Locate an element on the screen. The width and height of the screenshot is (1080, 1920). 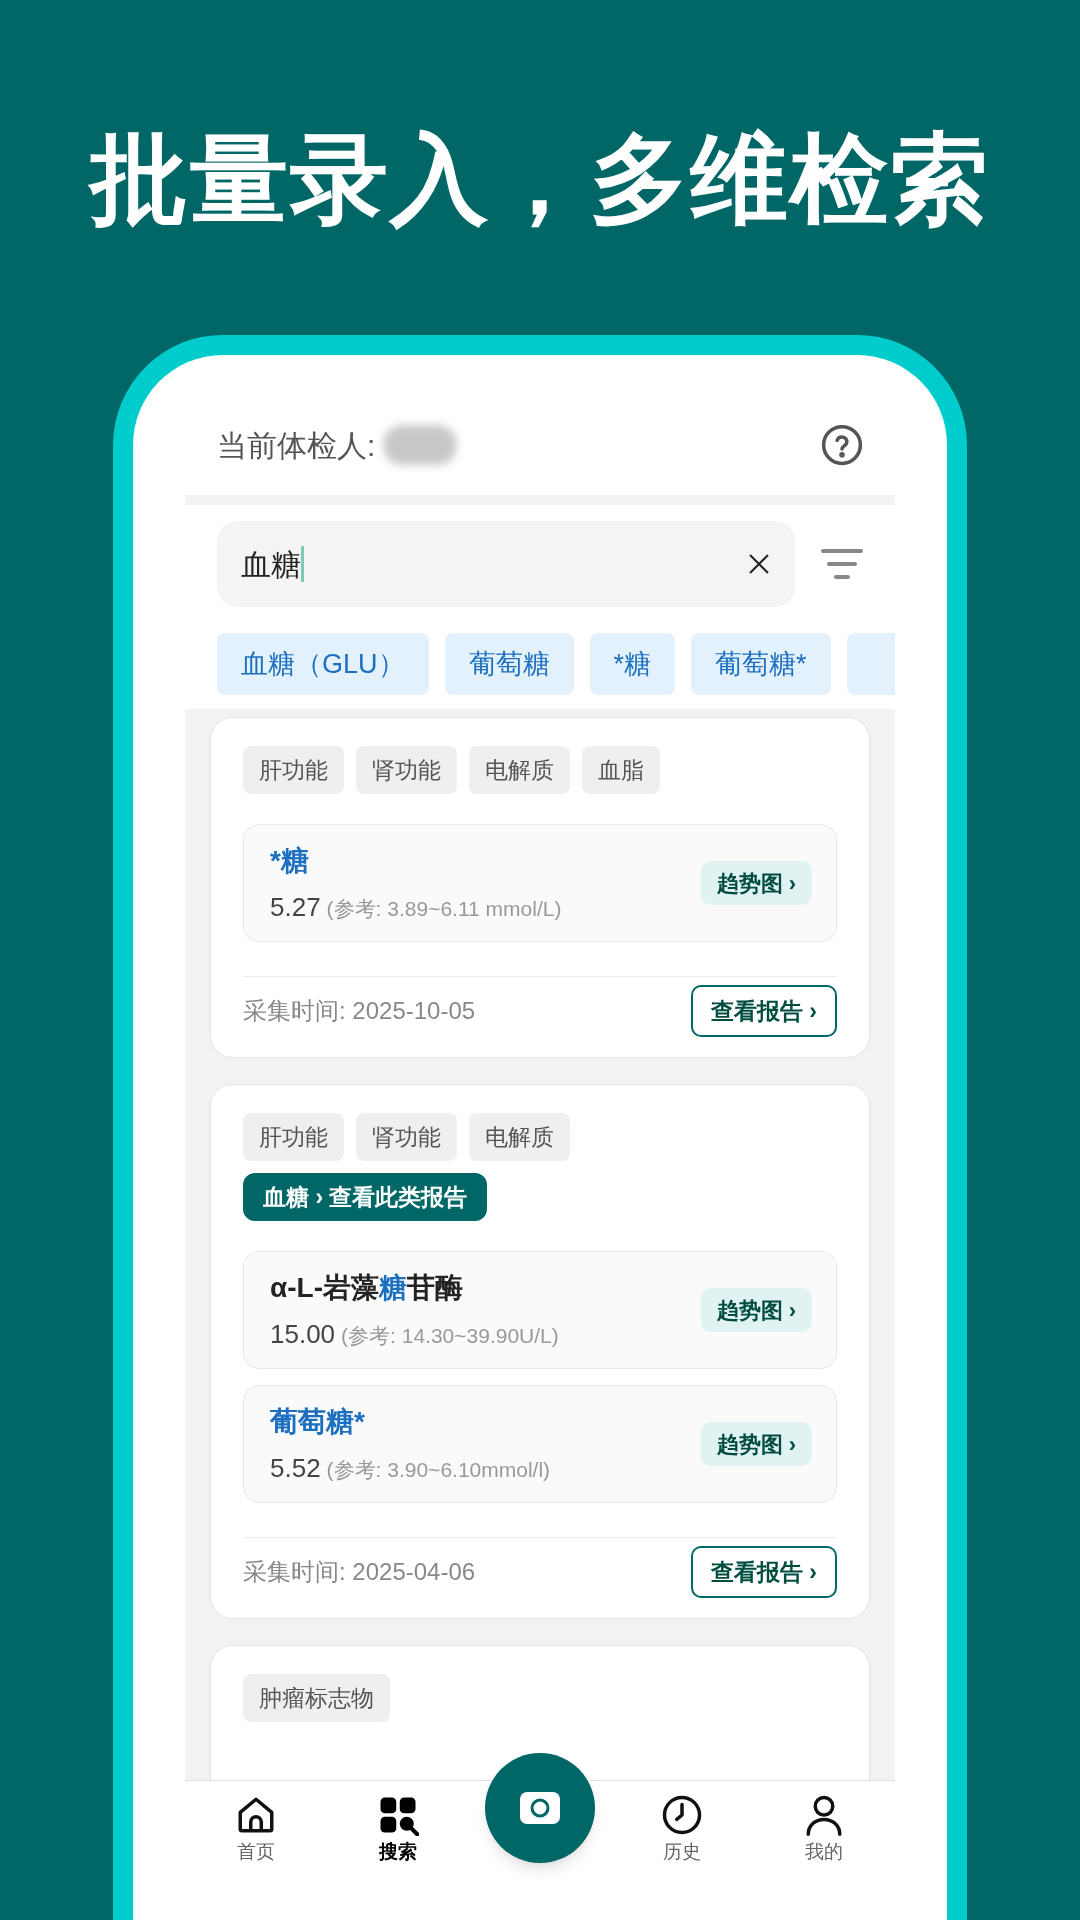
item-name: α-L-岩藻糖苷酶 is located at coordinates (367, 1287).